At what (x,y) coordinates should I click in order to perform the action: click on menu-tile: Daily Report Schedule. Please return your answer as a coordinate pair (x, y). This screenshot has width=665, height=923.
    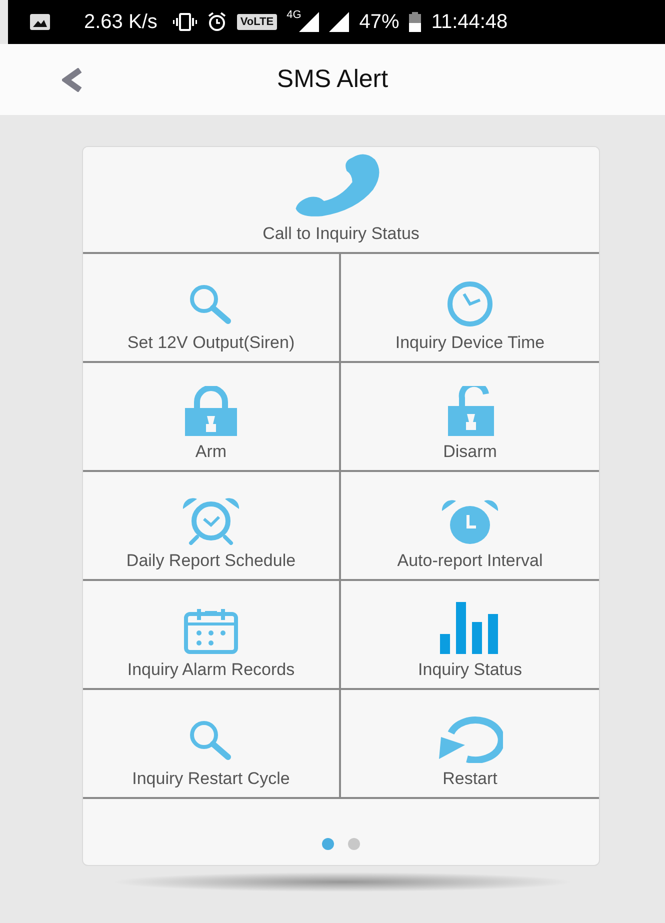
    Looking at the image, I should click on (212, 526).